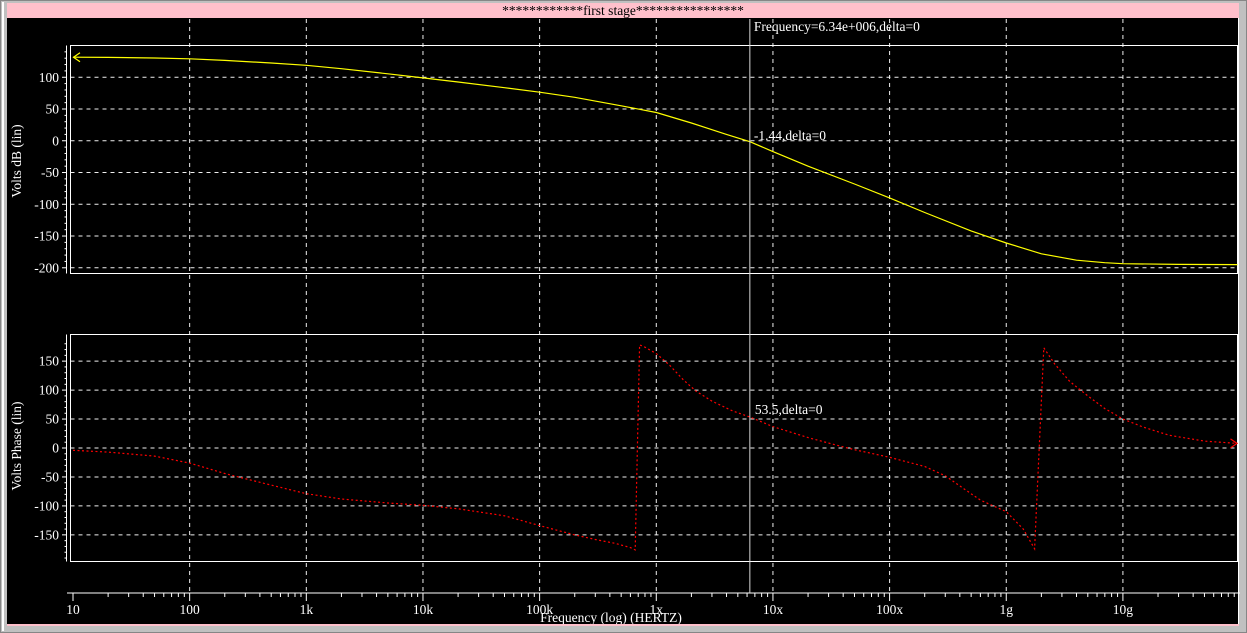  Describe the element at coordinates (790, 135) in the screenshot. I see `cursor-gain-annotation: -1.44,delta=0` at that location.